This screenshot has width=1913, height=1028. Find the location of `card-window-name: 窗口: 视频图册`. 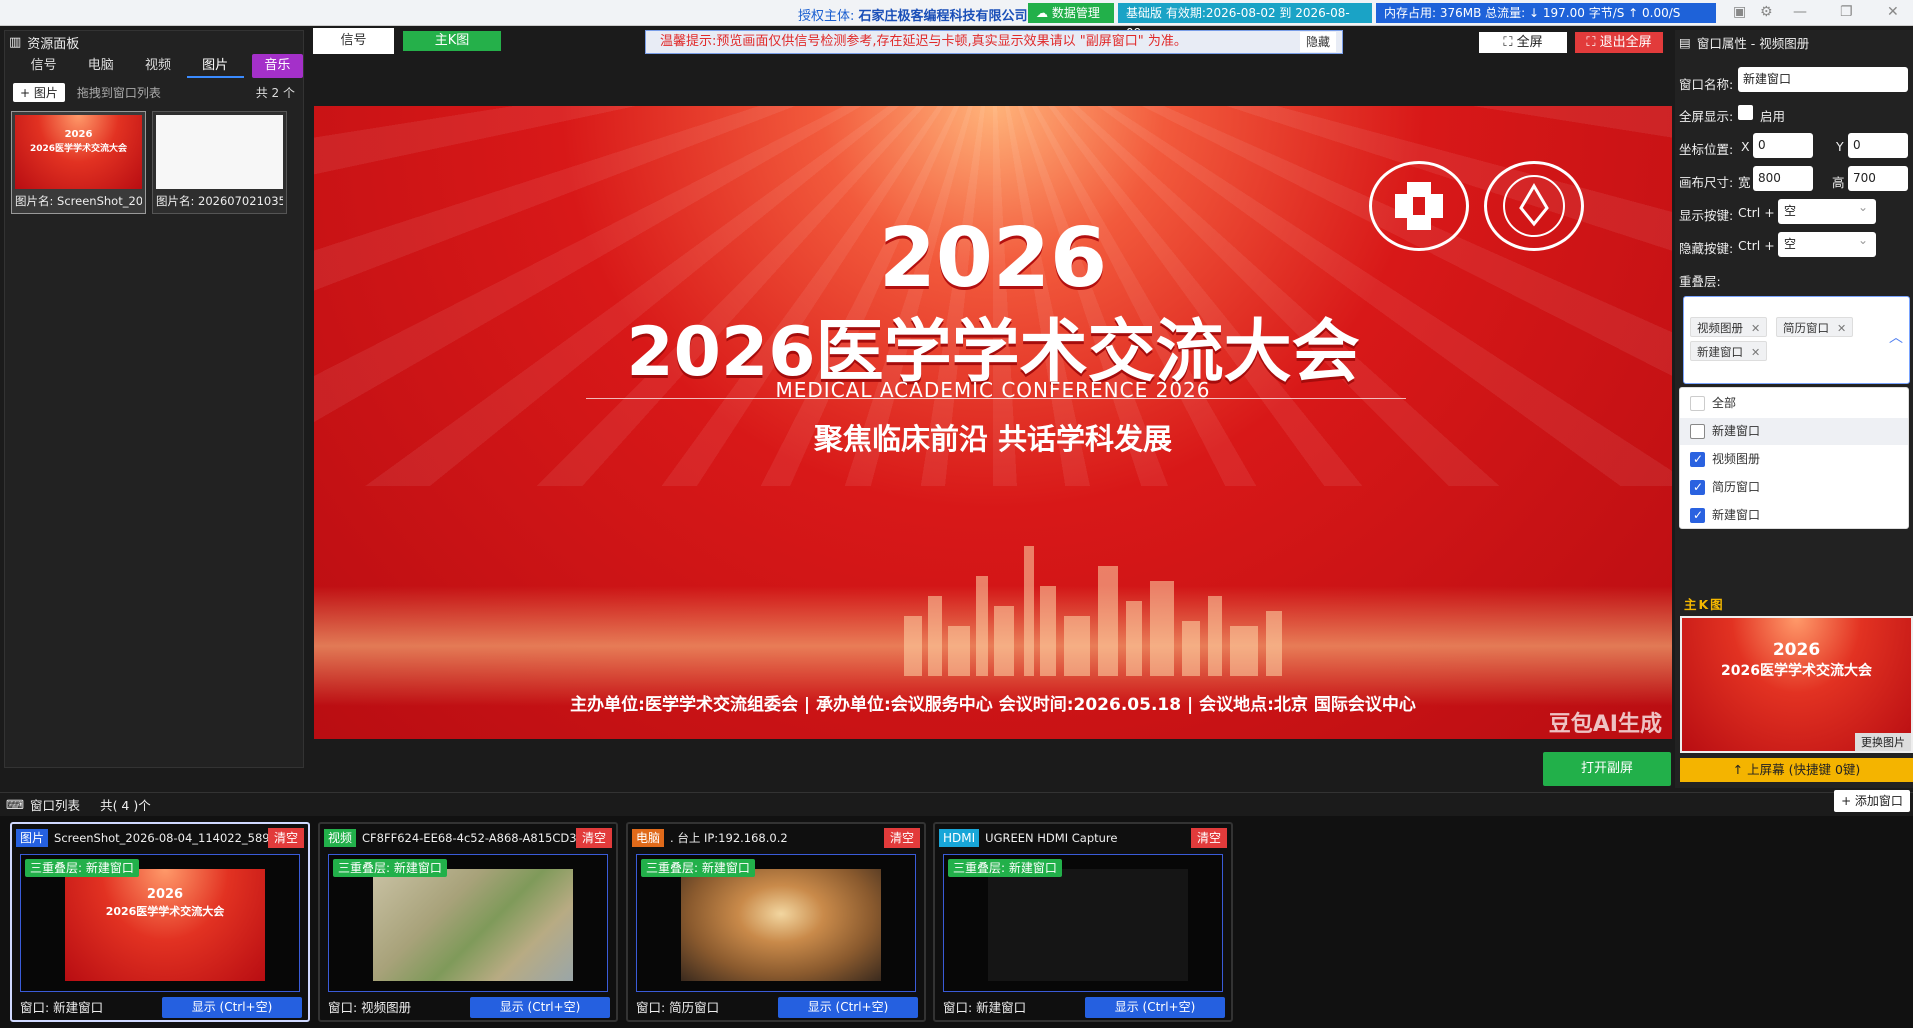

card-window-name: 窗口: 视频图册 is located at coordinates (370, 1007).